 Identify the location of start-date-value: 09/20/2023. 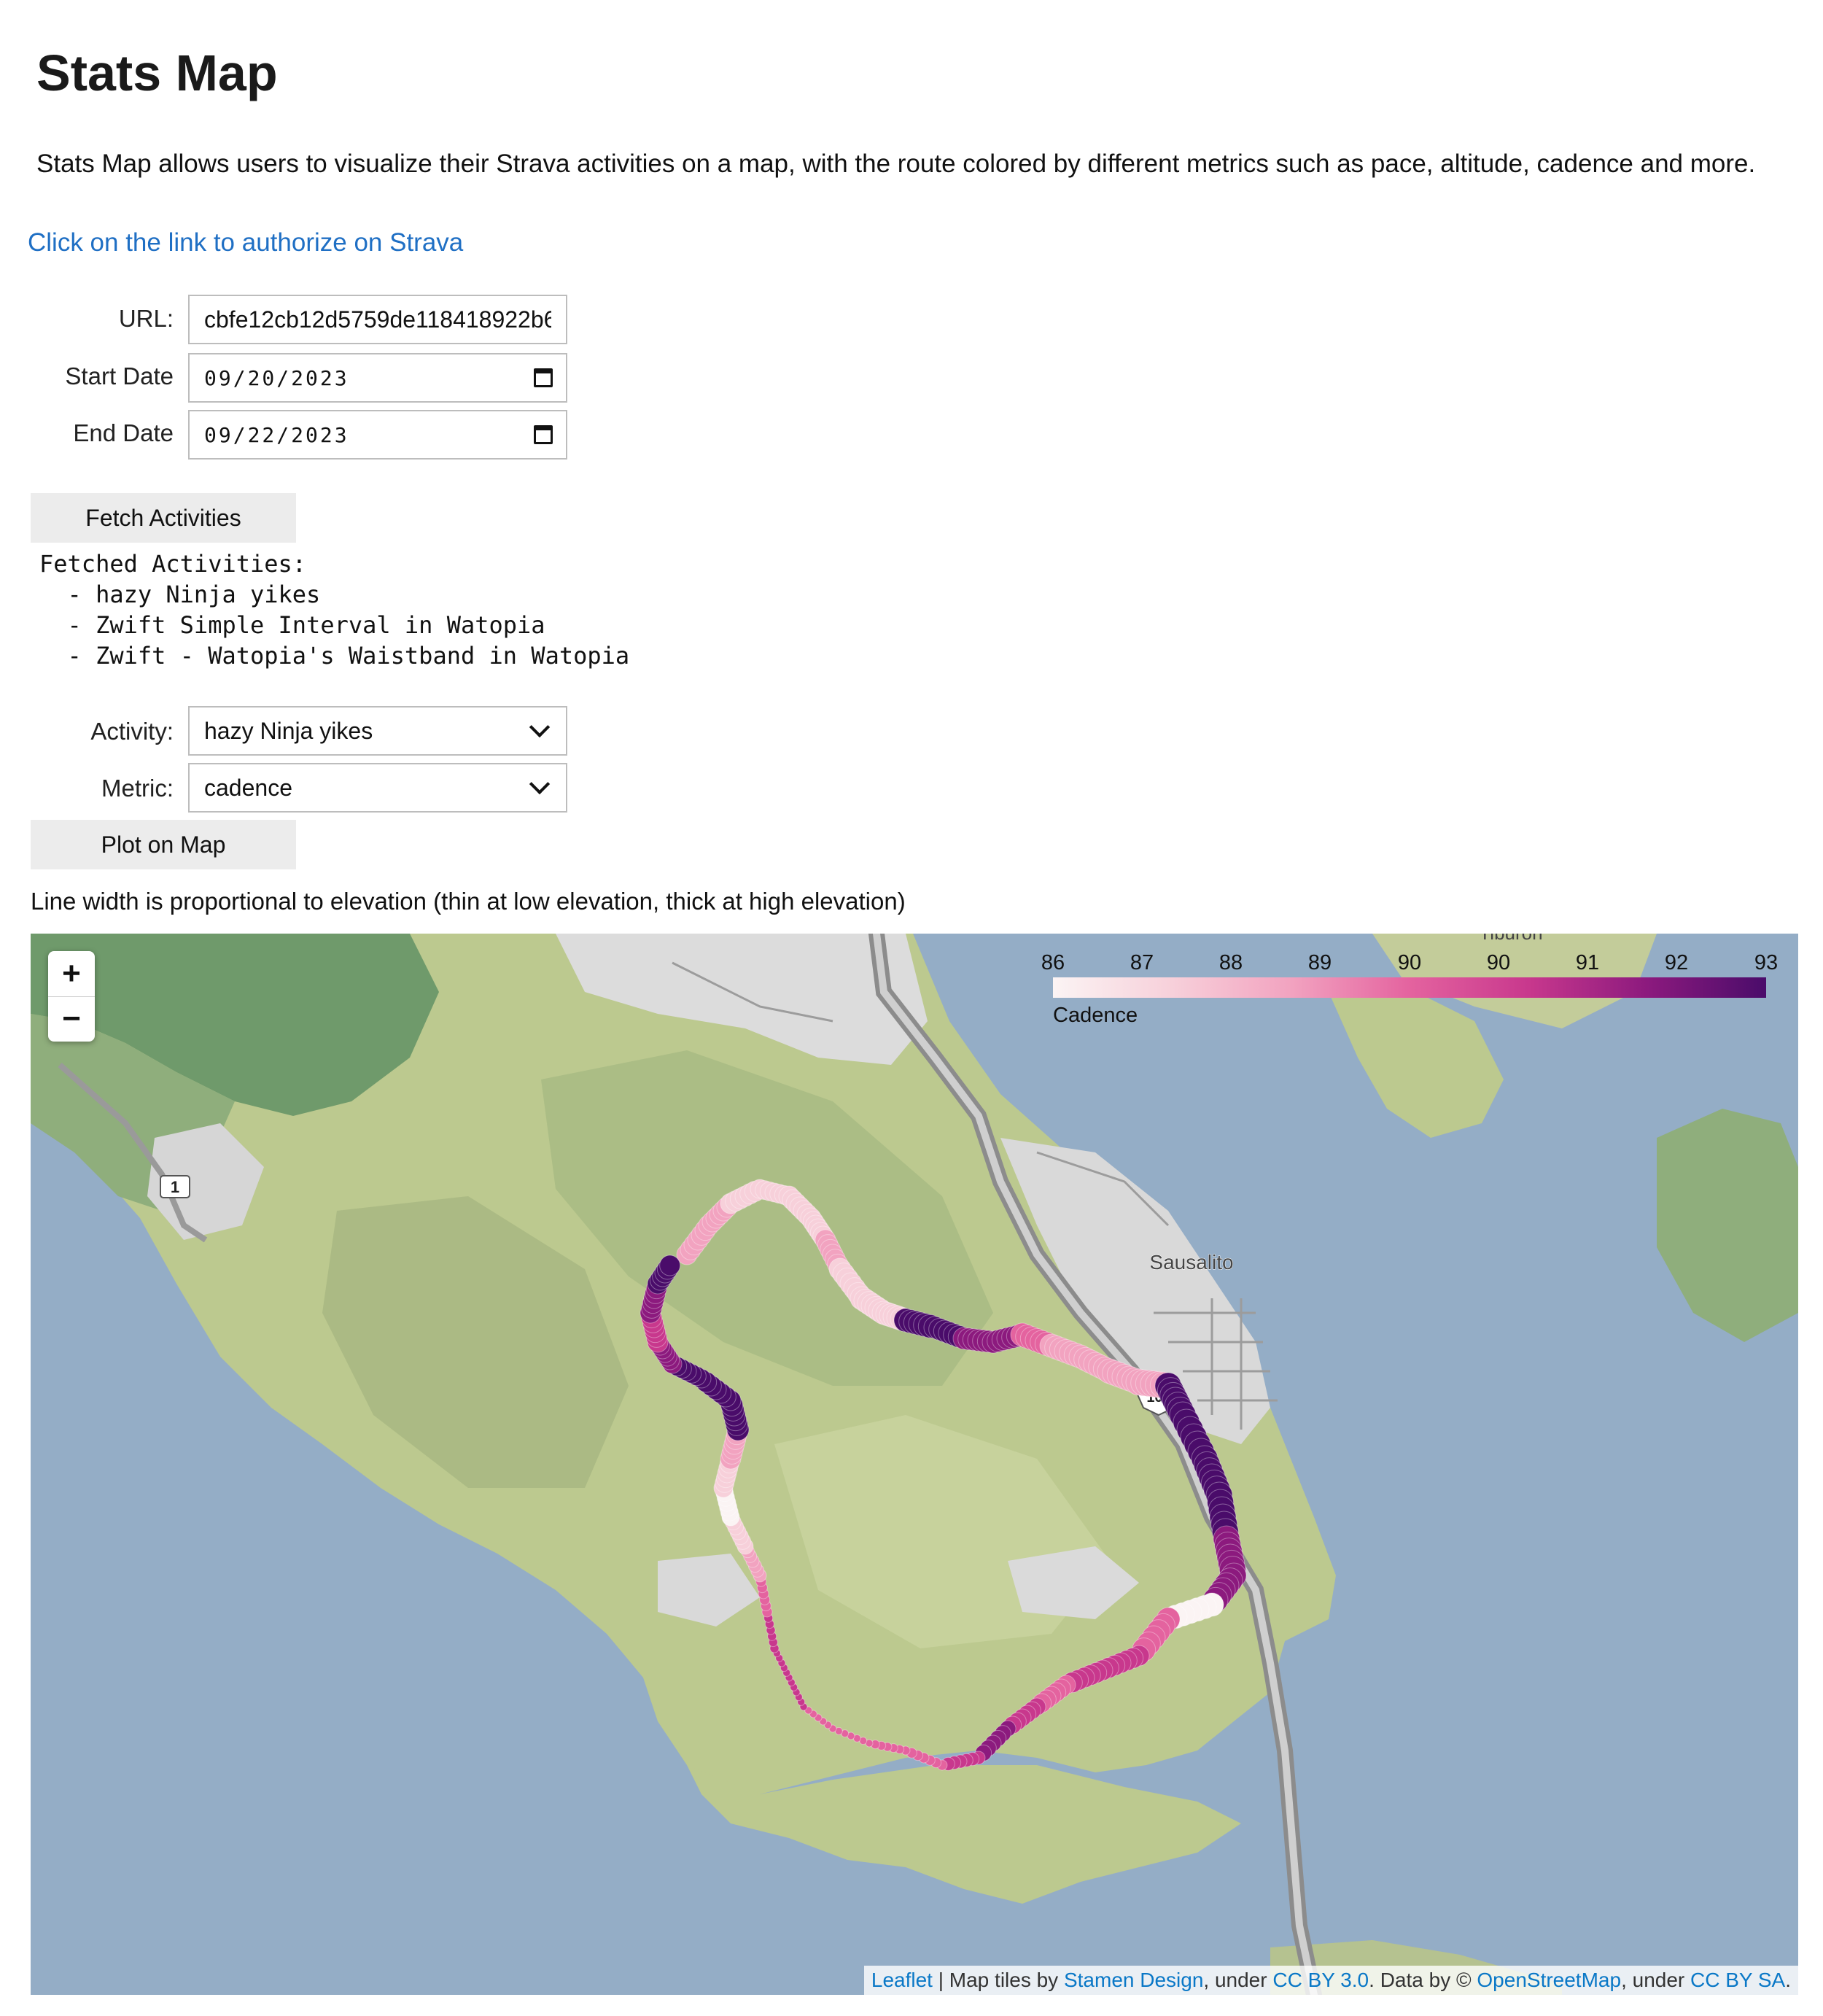
(276, 377).